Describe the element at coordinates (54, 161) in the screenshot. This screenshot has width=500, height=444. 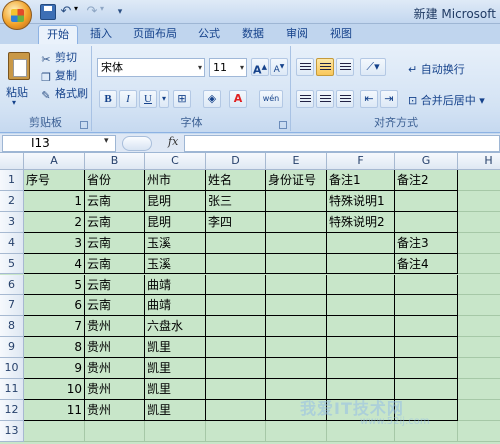
I see `column-header-a: A` at that location.